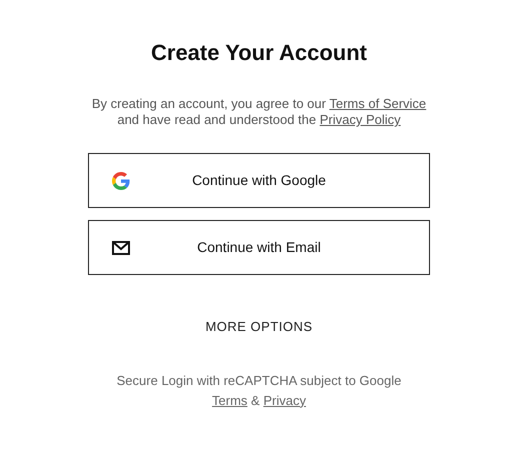  What do you see at coordinates (377, 103) in the screenshot?
I see `policy-link: Terms of Service` at bounding box center [377, 103].